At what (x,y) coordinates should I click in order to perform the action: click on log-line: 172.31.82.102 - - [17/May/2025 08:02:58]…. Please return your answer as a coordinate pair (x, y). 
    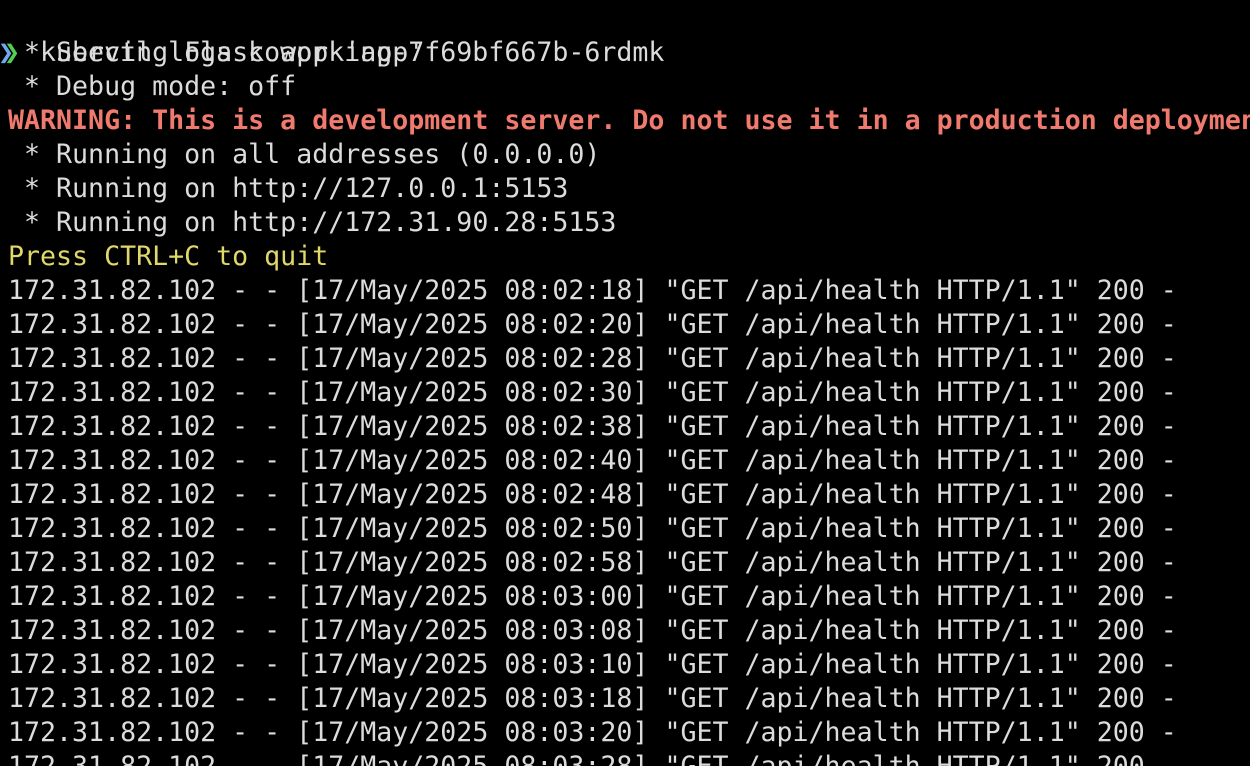
    Looking at the image, I should click on (592, 562).